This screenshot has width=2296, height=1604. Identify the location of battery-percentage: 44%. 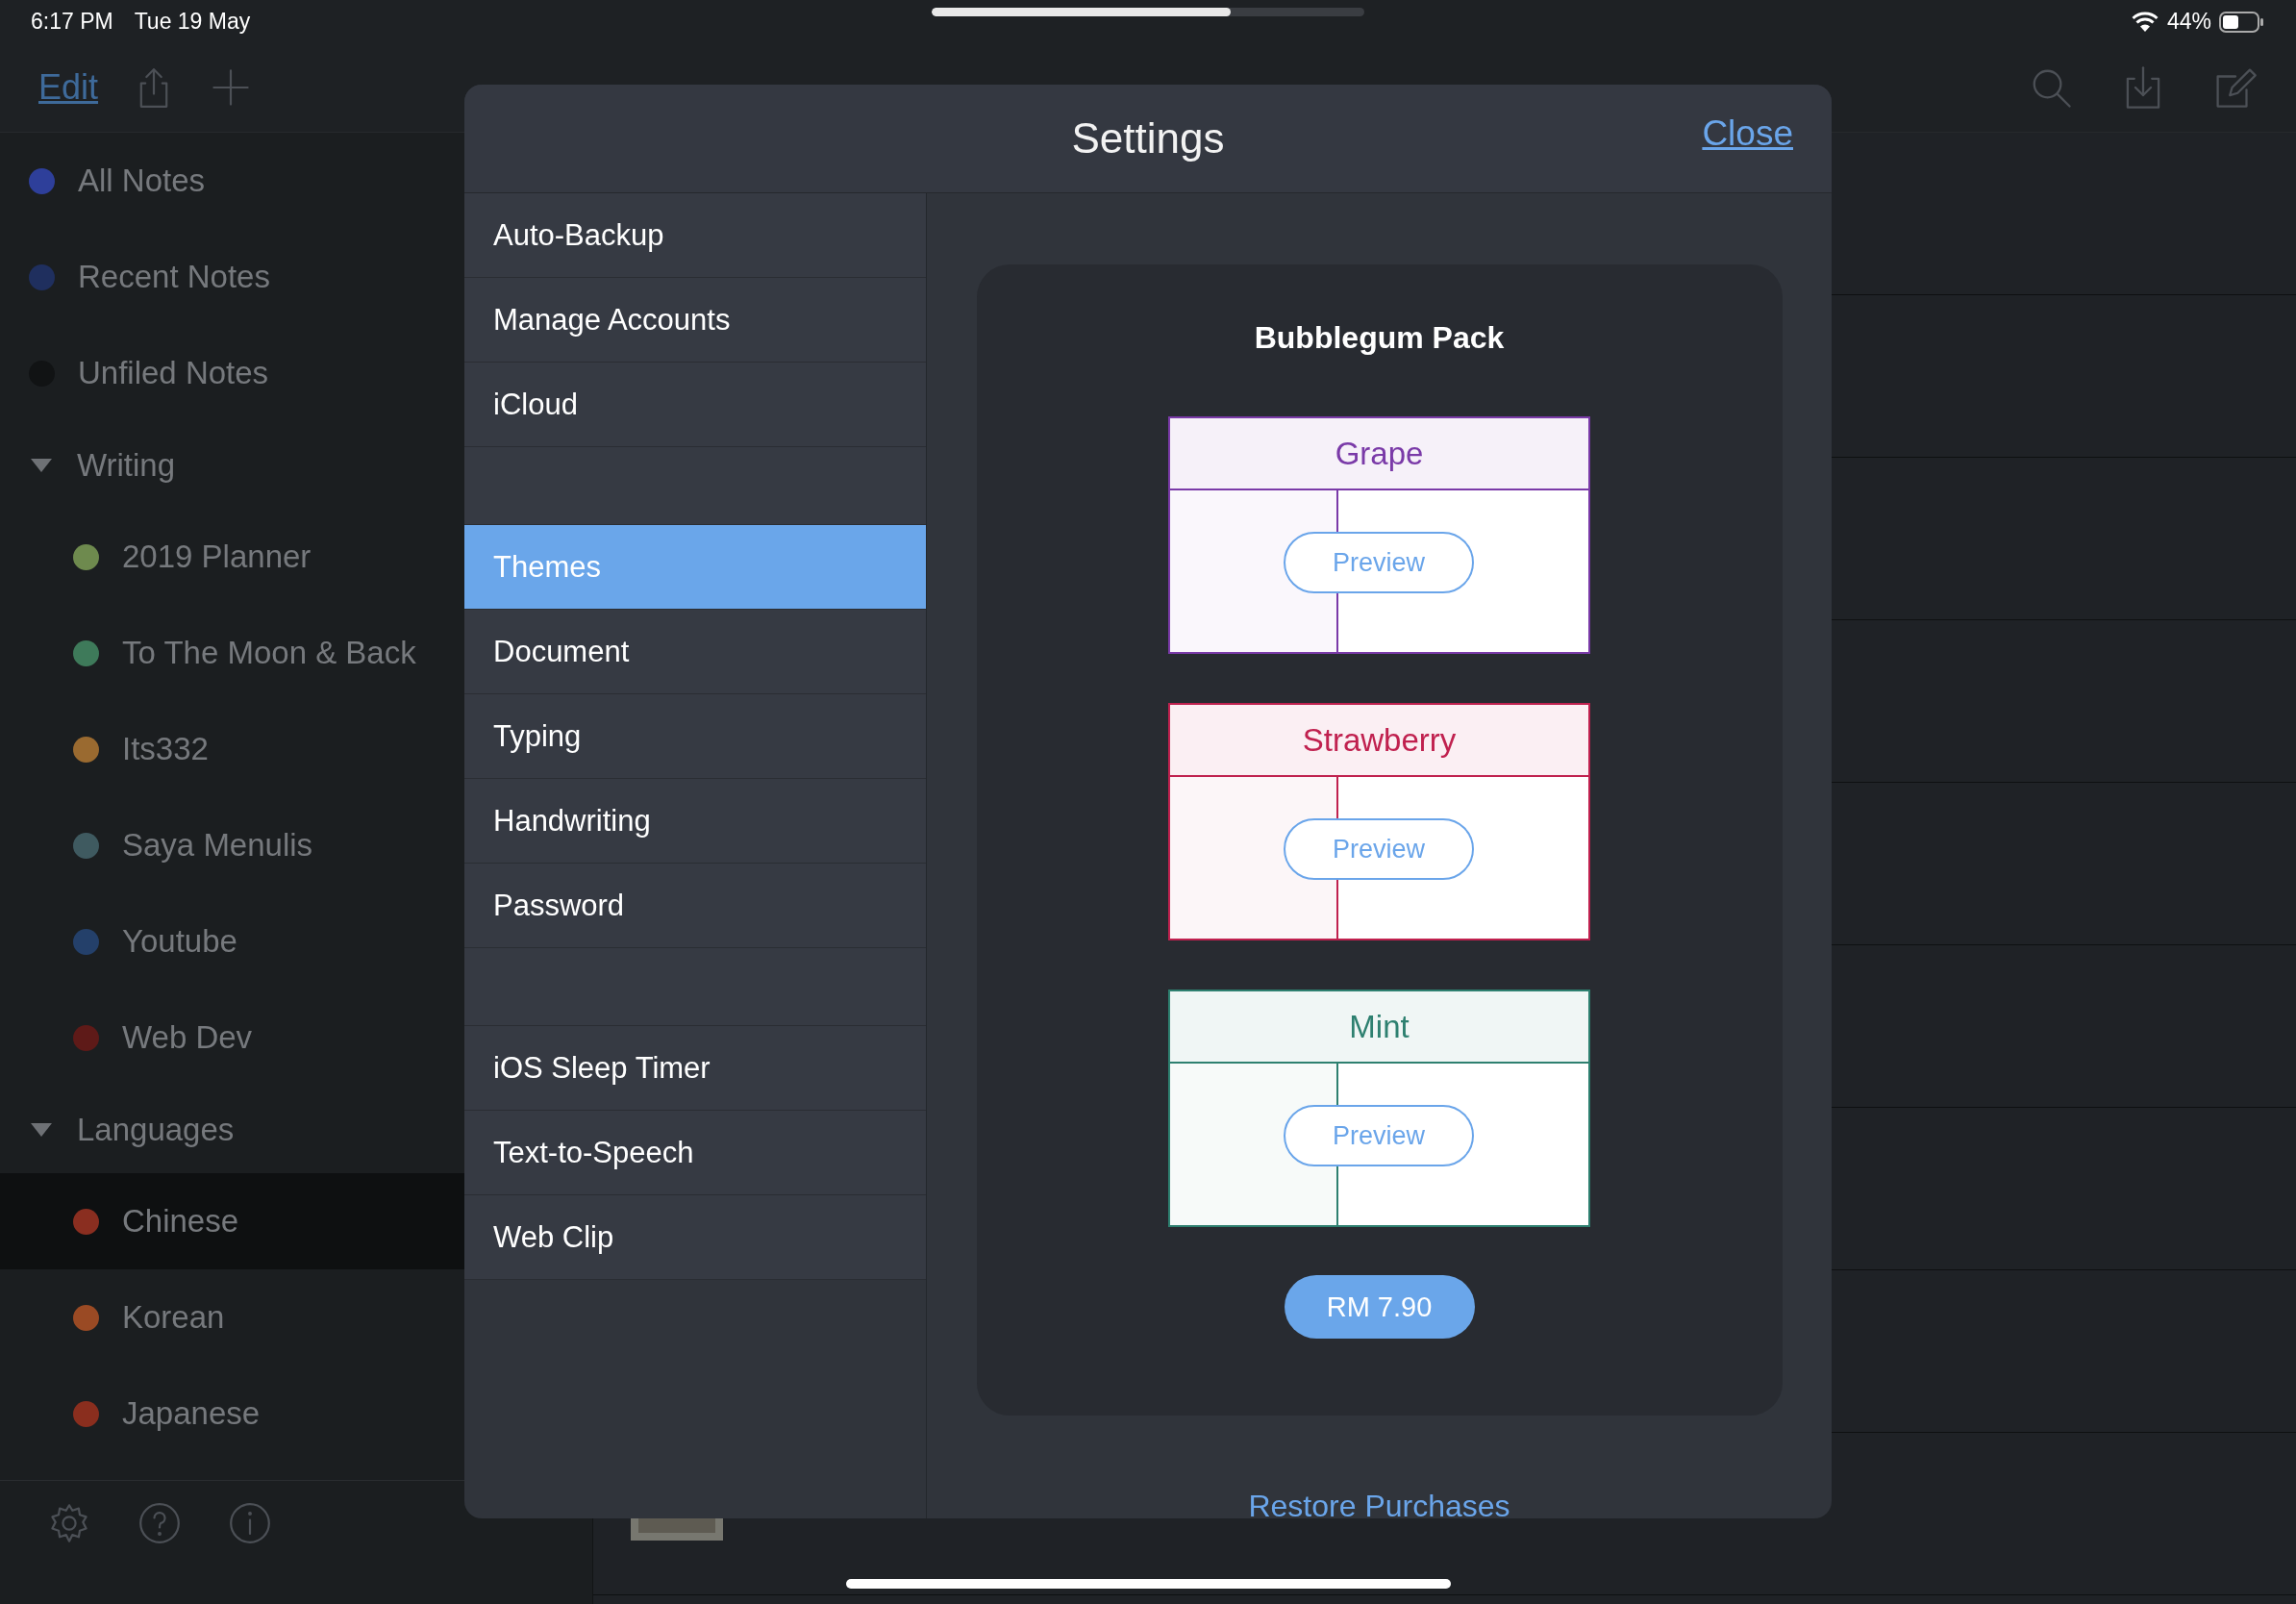
(2188, 22).